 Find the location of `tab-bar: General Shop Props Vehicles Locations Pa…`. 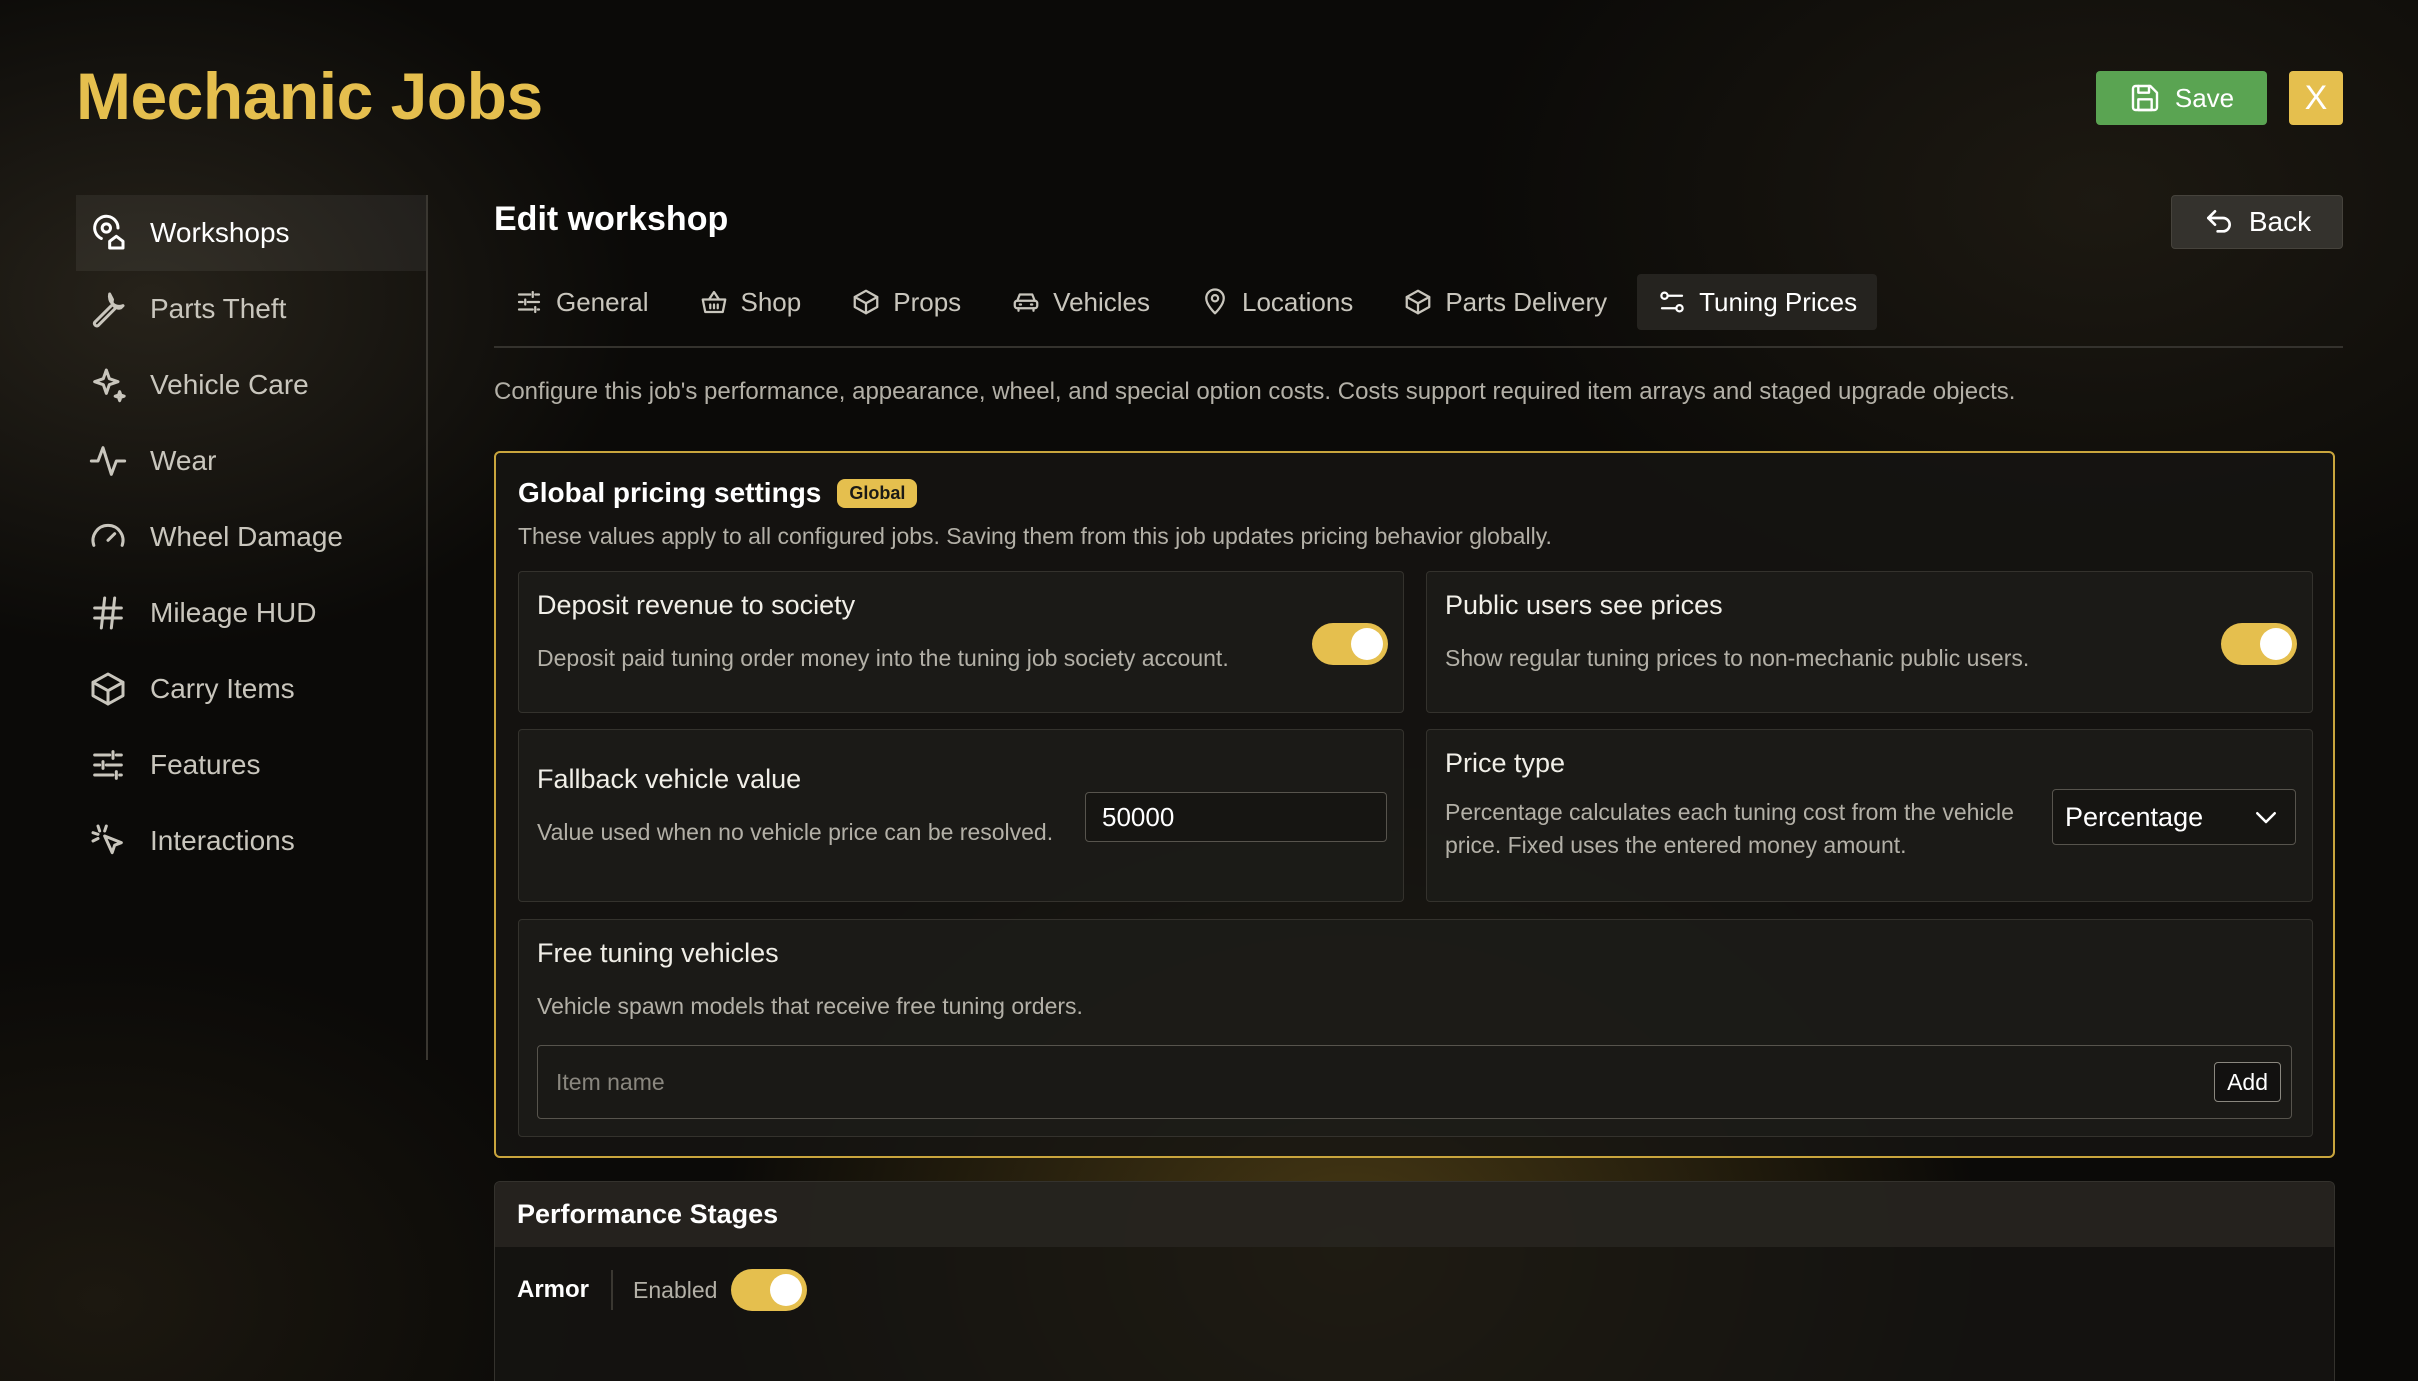

tab-bar: General Shop Props Vehicles Locations Pa… is located at coordinates (1418, 311).